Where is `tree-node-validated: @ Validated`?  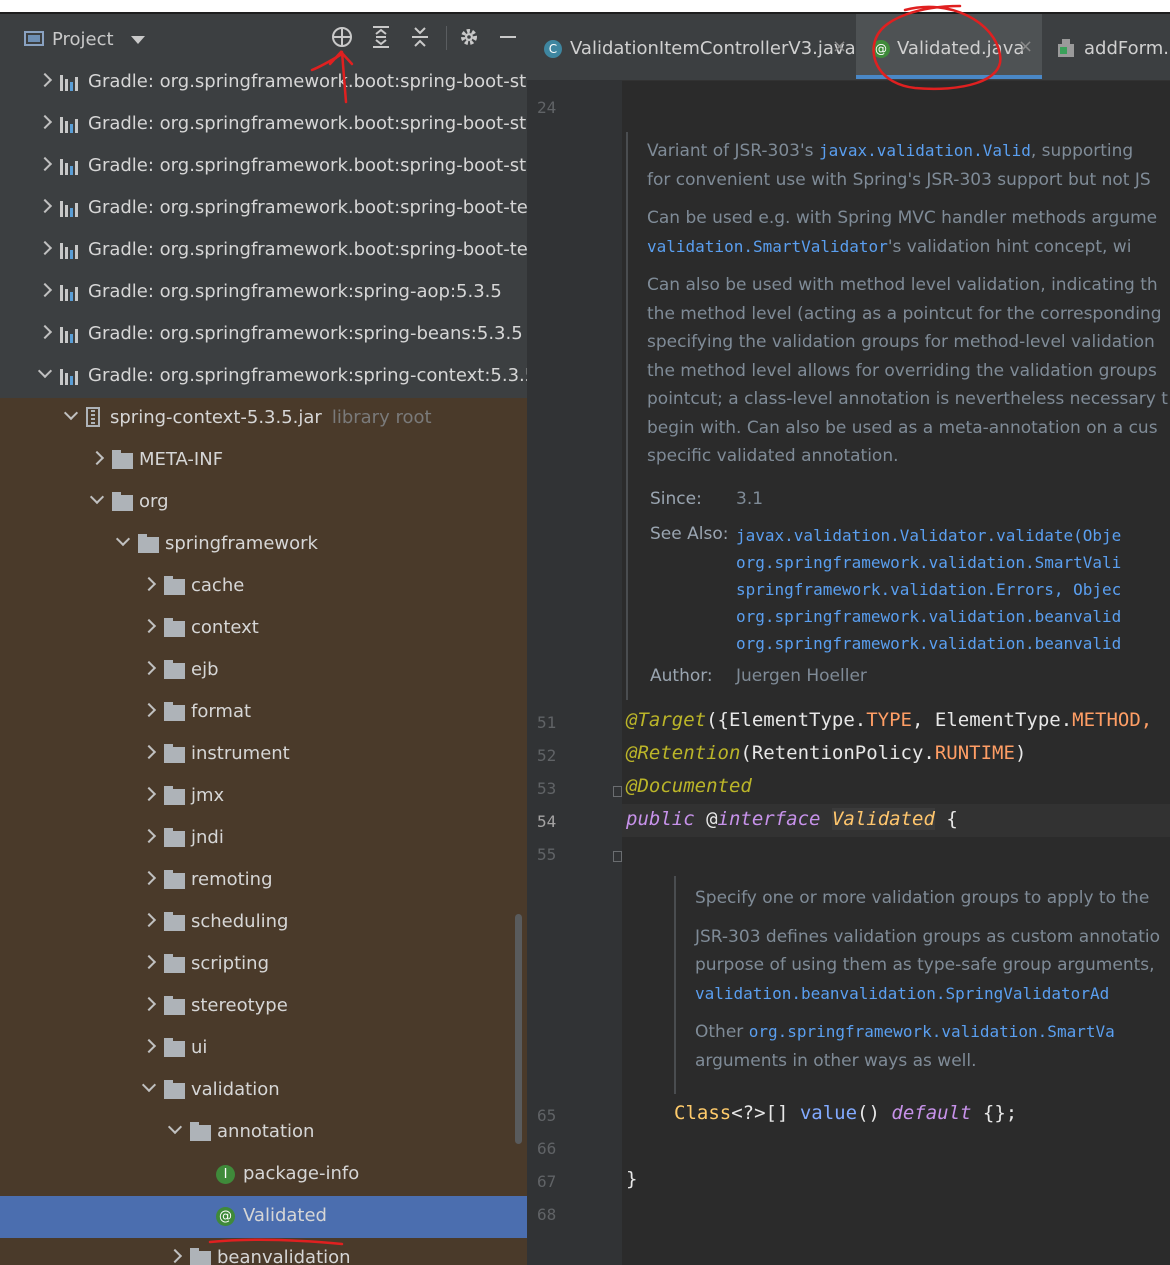 tree-node-validated: @ Validated is located at coordinates (263, 1217).